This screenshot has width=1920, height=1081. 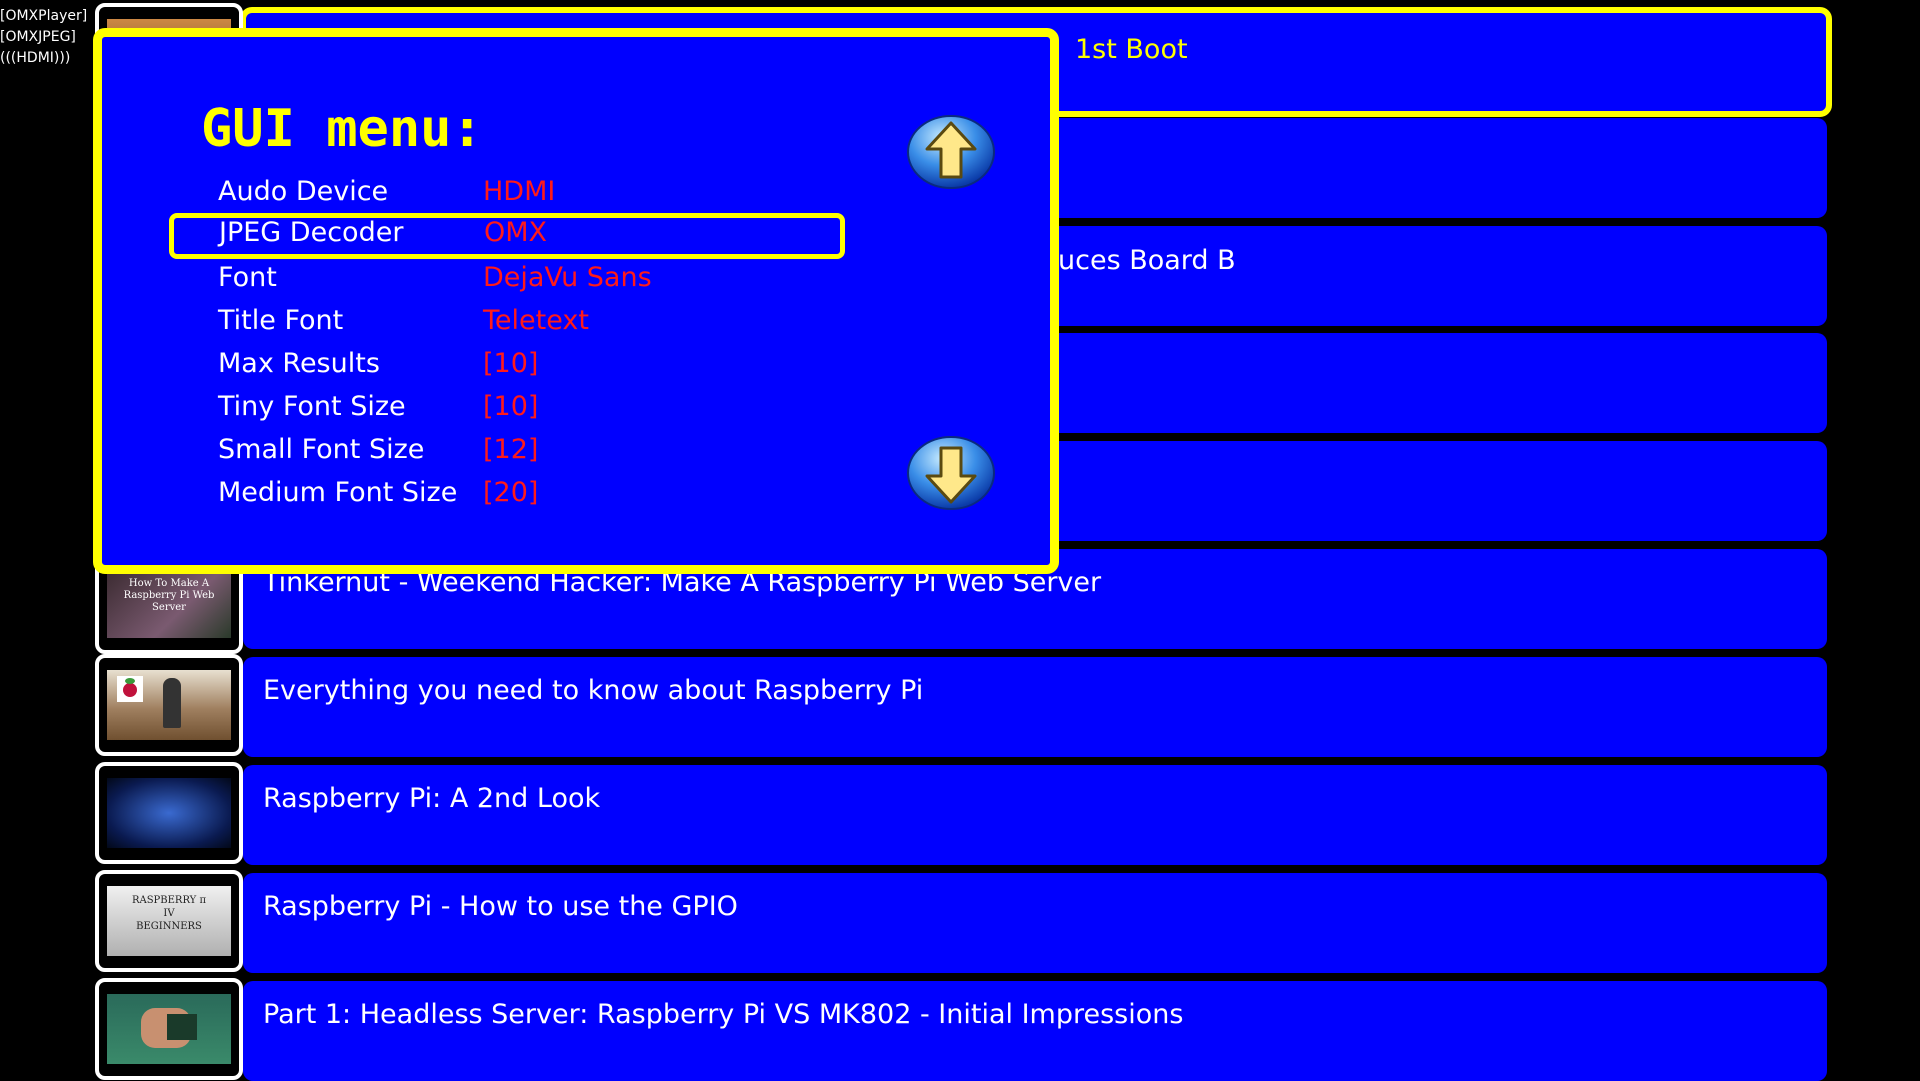 I want to click on option-label: Max Results, so click(x=299, y=363).